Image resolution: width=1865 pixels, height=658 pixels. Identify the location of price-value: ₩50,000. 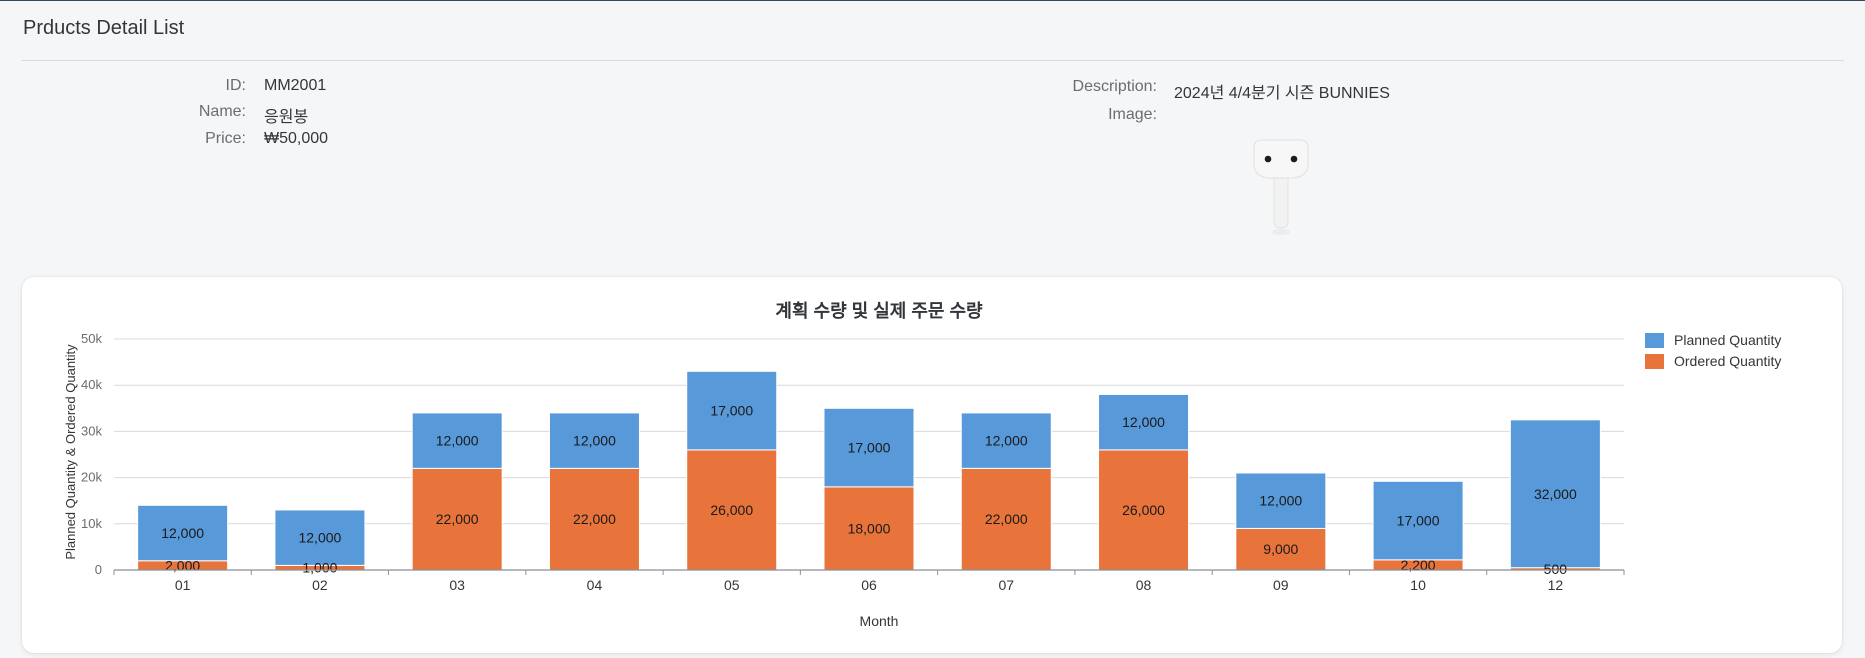
(296, 138).